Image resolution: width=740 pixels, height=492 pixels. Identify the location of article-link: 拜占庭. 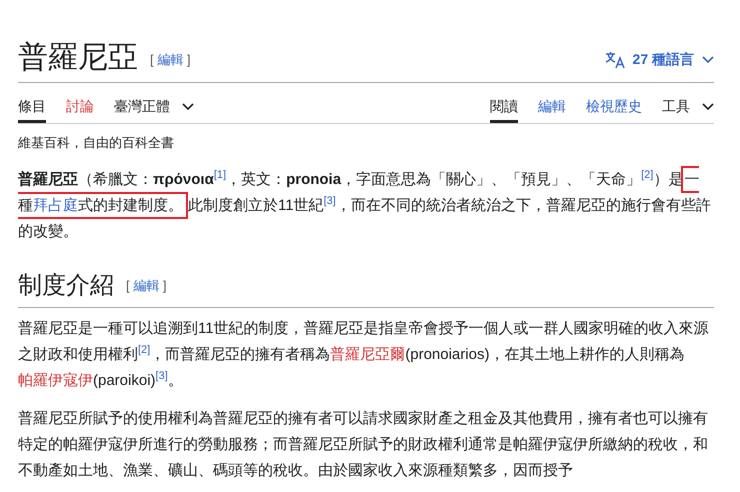
(55, 205).